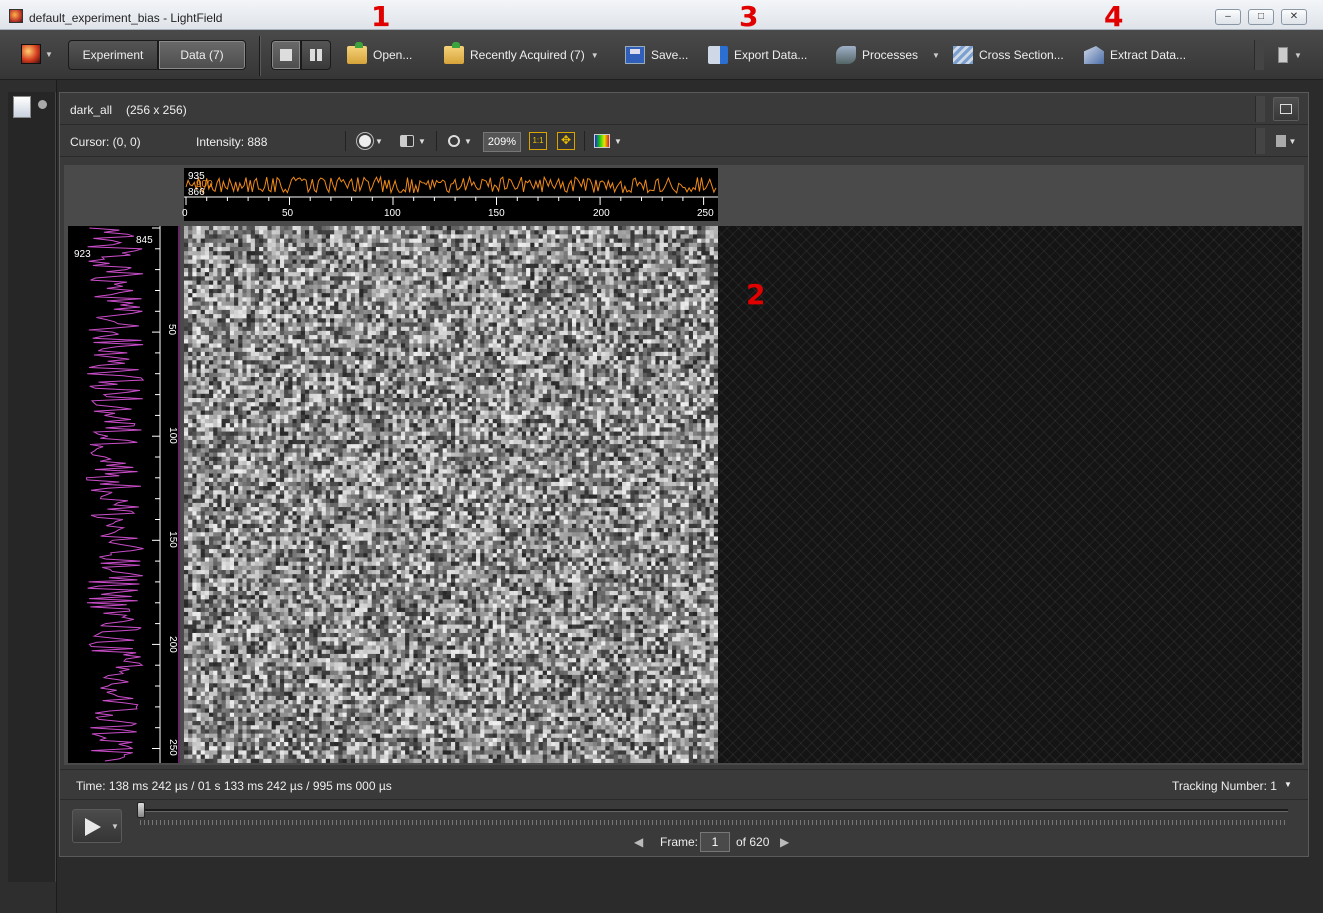 This screenshot has height=913, width=1323. What do you see at coordinates (753, 842) in the screenshot?
I see `frame-total: of 620` at bounding box center [753, 842].